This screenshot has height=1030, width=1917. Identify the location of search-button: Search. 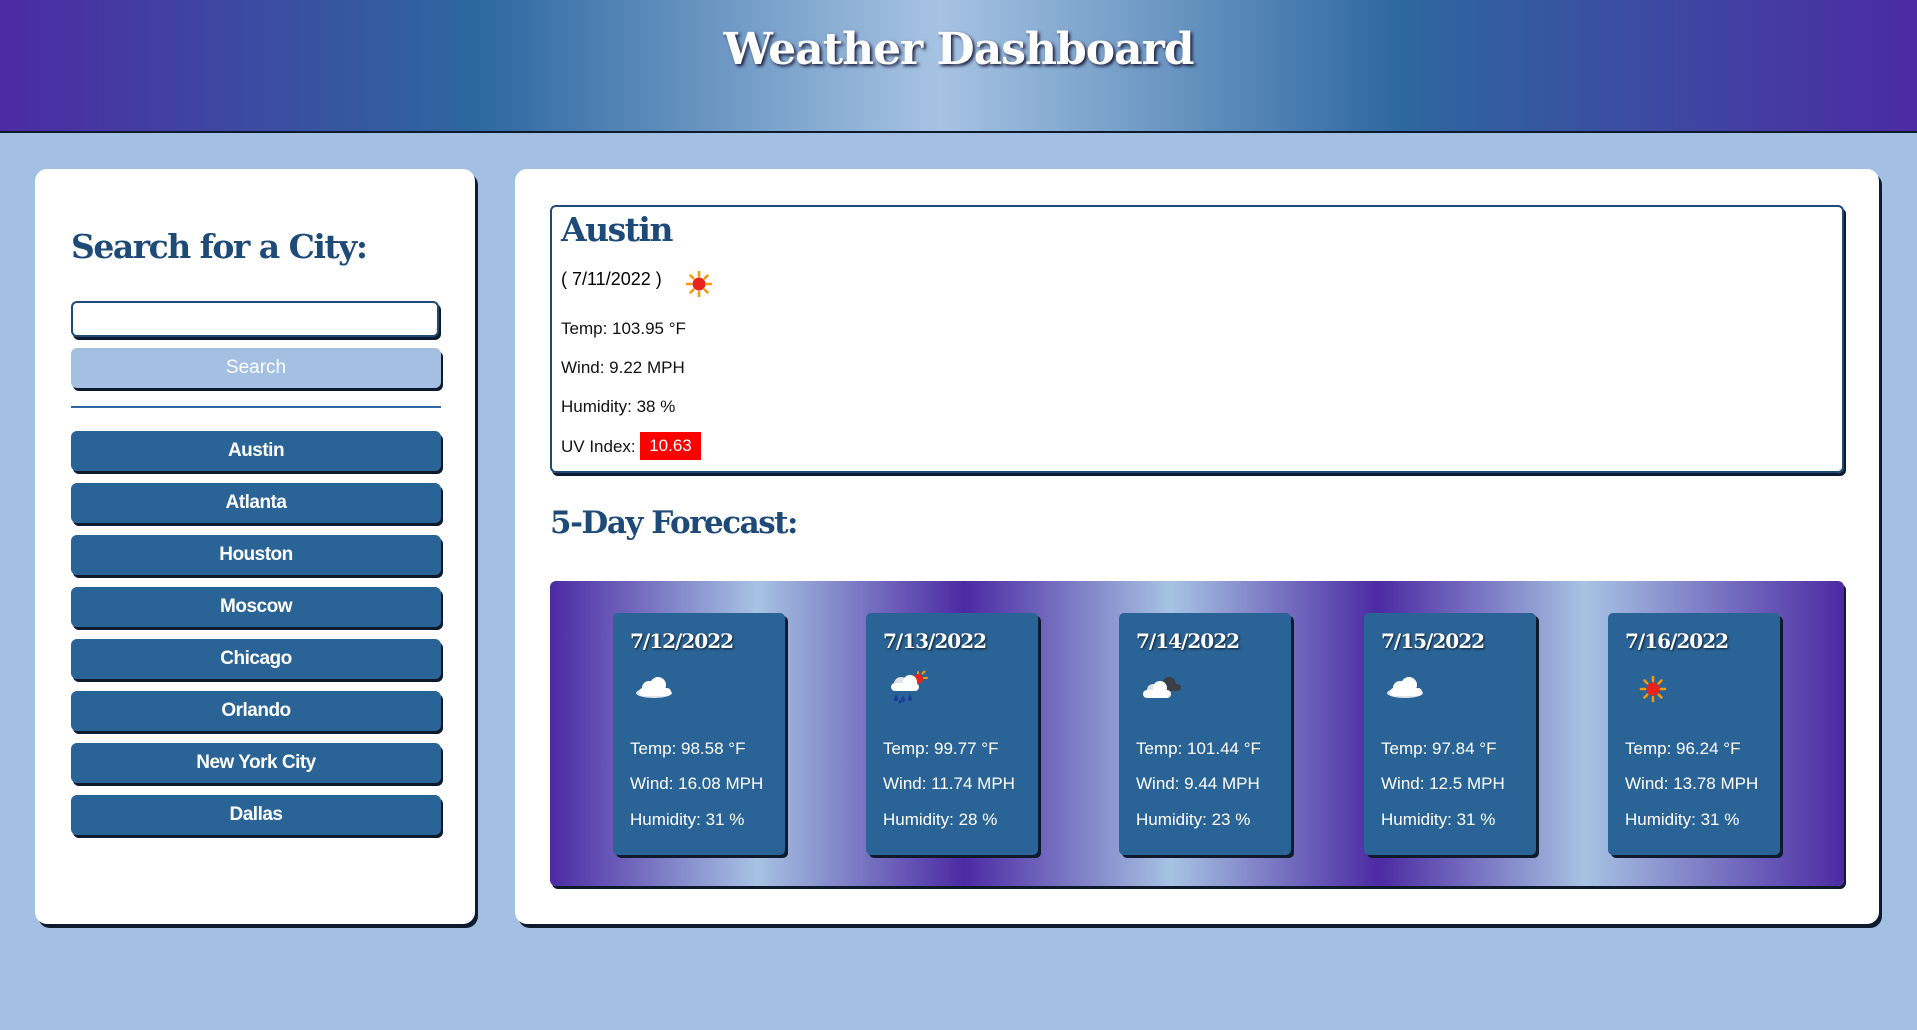
(256, 368).